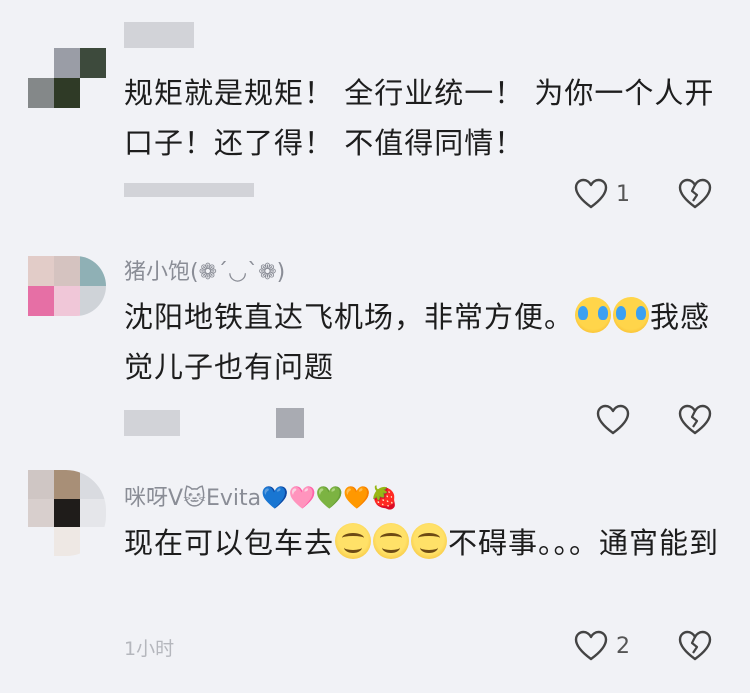  I want to click on like-button: 2, so click(602, 646).